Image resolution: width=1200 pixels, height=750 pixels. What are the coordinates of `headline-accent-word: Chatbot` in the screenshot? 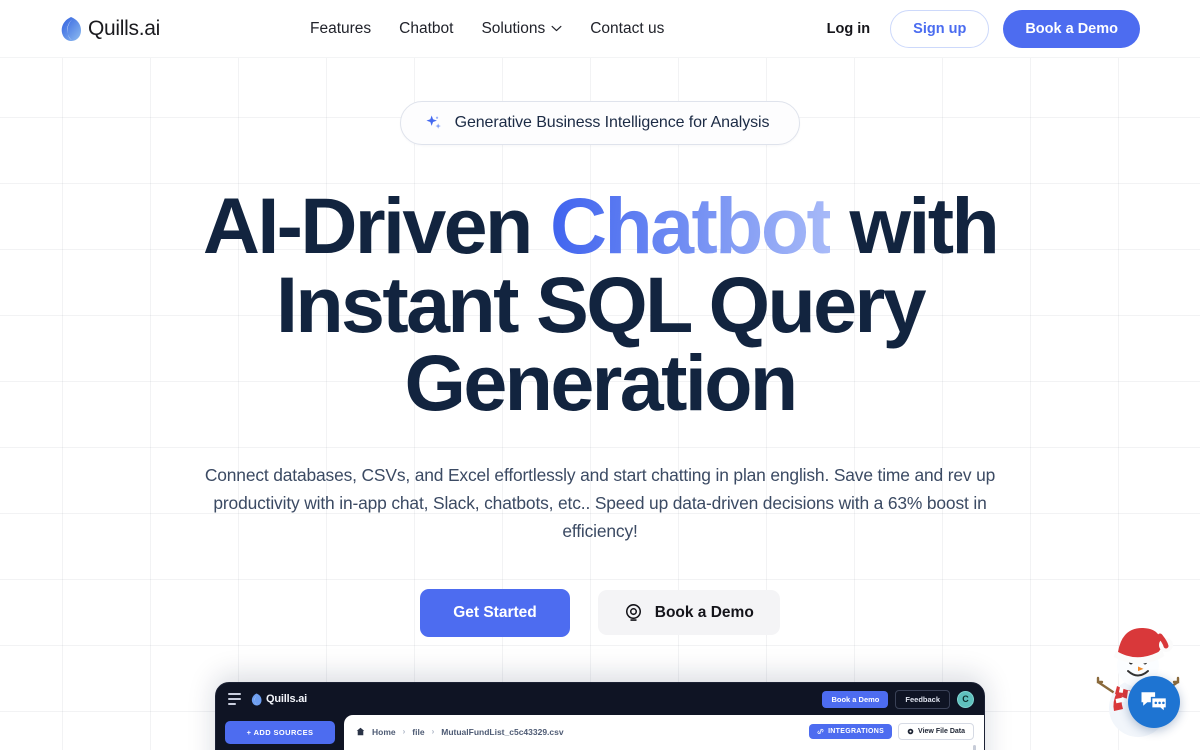 It's located at (691, 225).